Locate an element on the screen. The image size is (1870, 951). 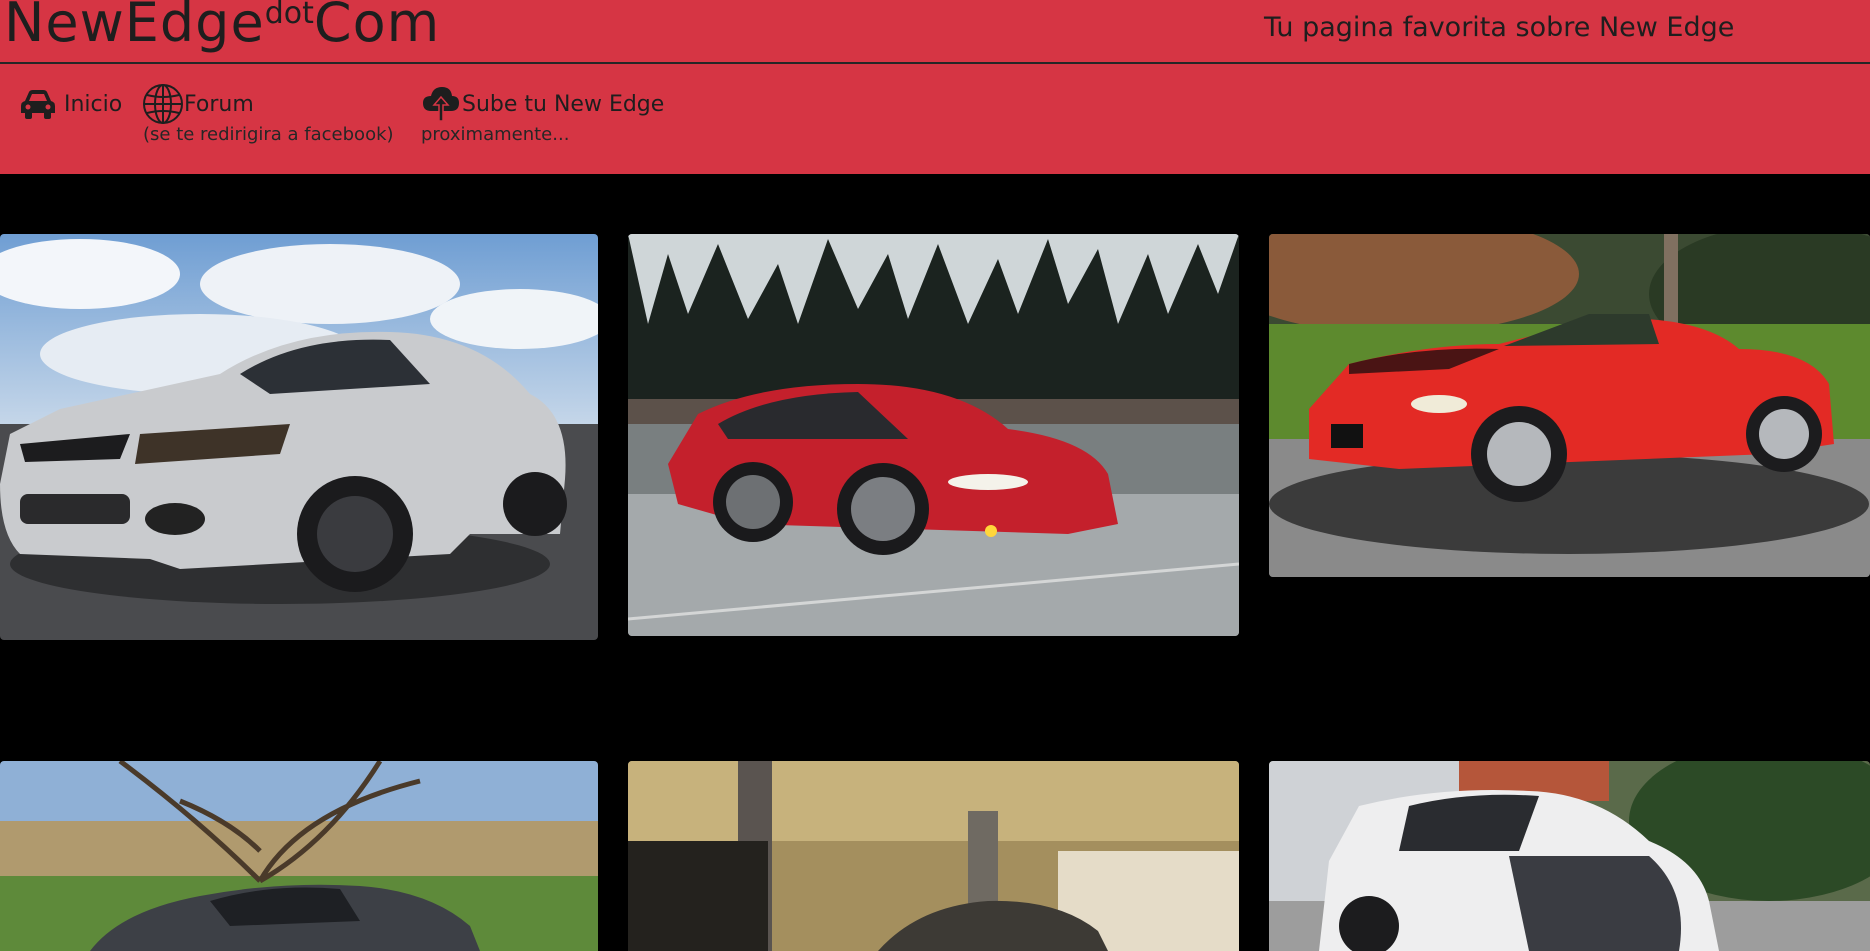
cloud-upload-icon is located at coordinates (441, 104).